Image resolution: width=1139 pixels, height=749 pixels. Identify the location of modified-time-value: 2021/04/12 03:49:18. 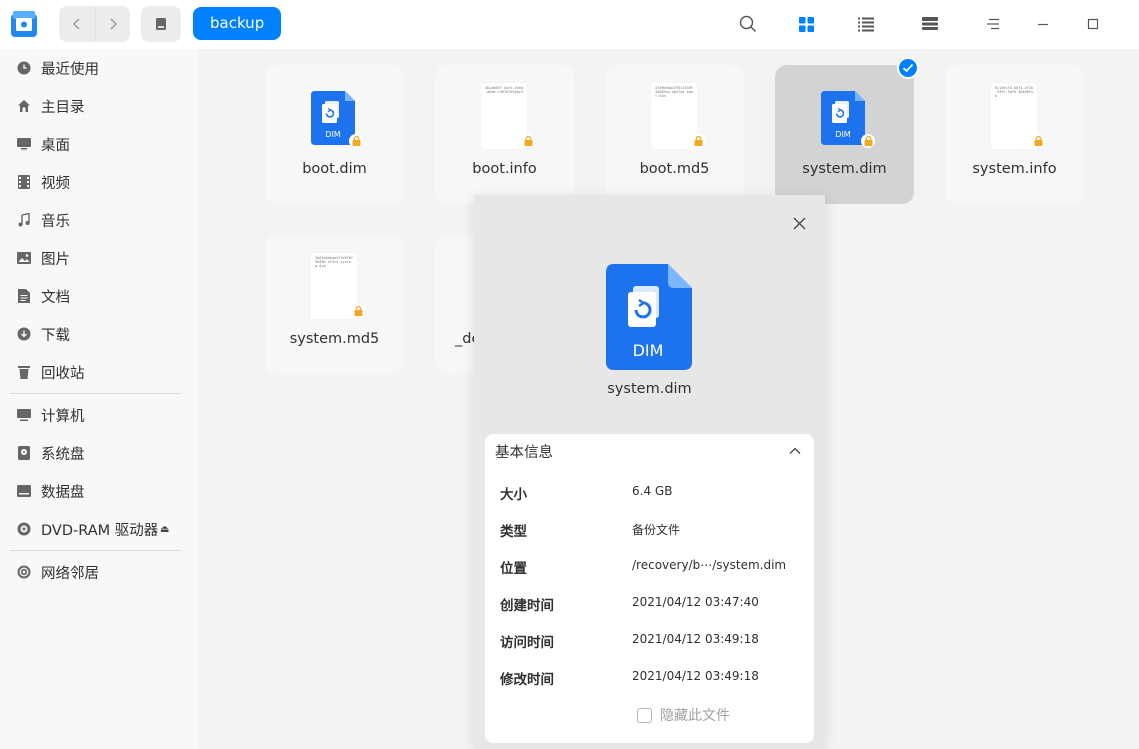
(695, 676).